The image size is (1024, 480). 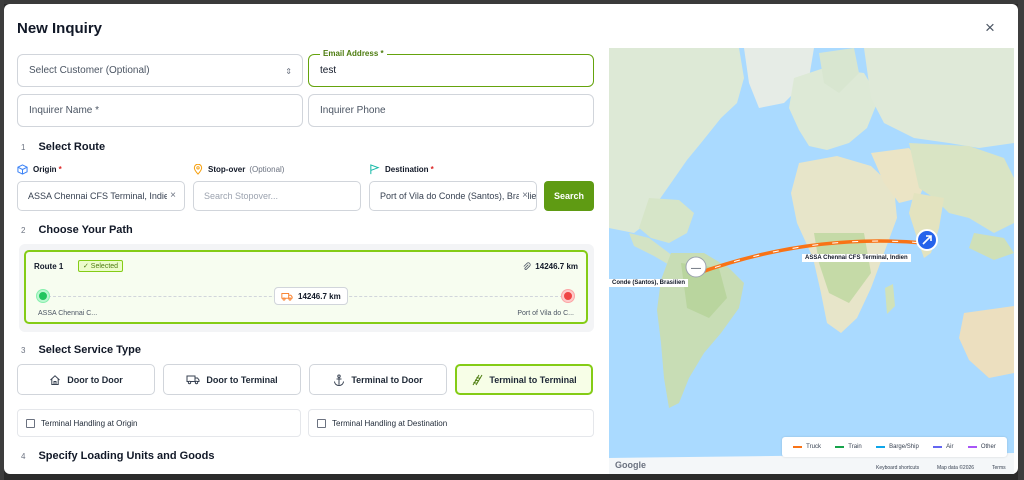 I want to click on destination-label: Destination *, so click(x=401, y=169).